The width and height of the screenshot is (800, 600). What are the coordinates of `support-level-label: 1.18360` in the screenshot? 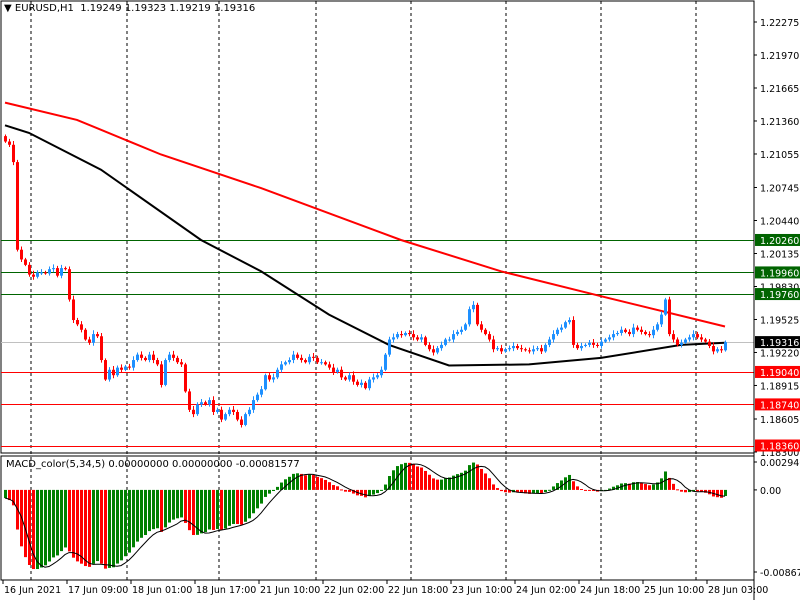 It's located at (779, 447).